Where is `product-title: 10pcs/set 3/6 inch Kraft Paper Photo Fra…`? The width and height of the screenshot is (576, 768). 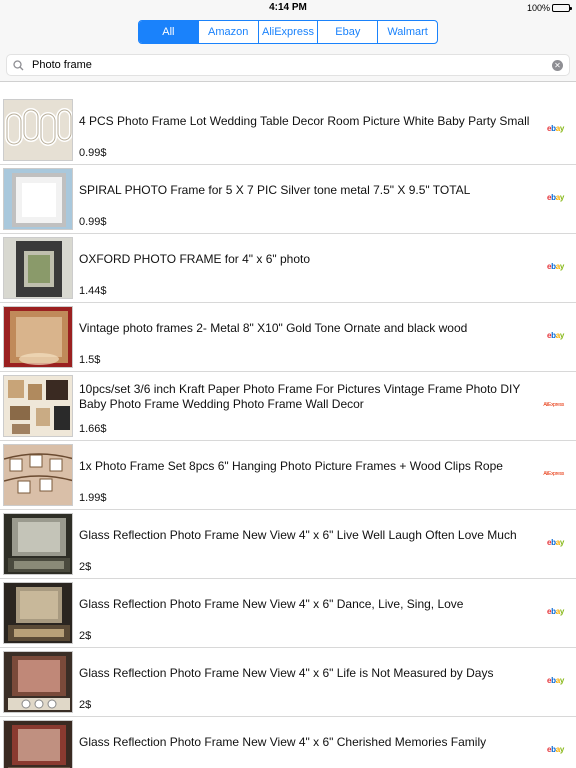 product-title: 10pcs/set 3/6 inch Kraft Paper Photo Fra… is located at coordinates (300, 396).